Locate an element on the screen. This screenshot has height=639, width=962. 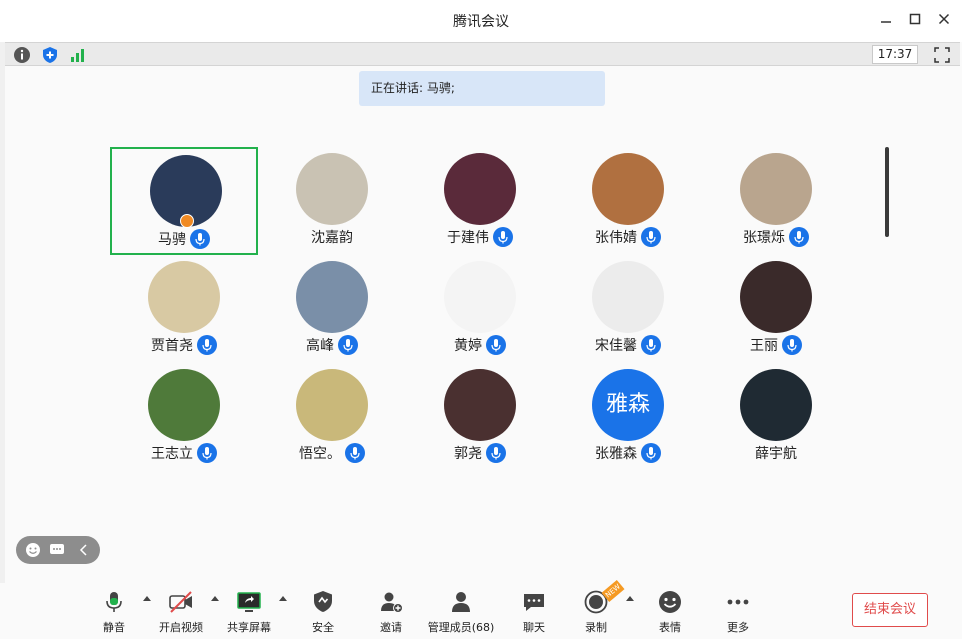
avatar: 雅森 is located at coordinates (628, 405).